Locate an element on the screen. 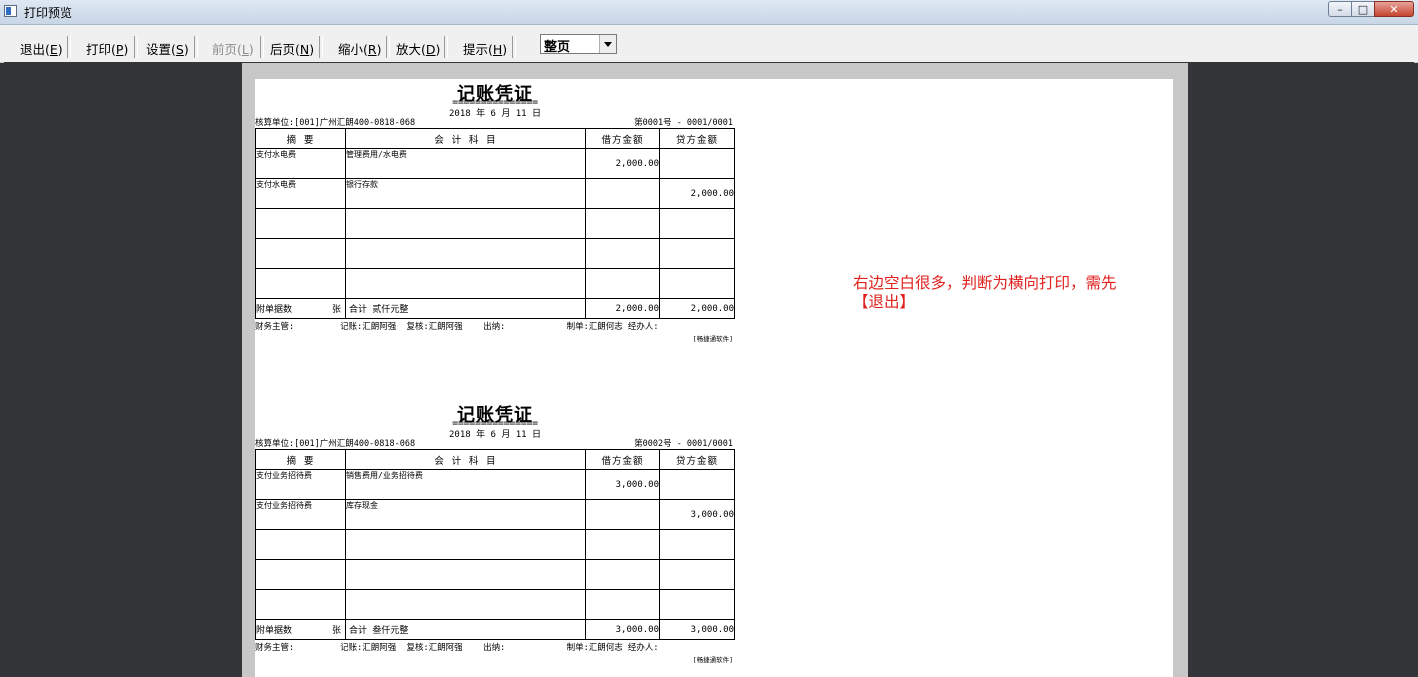 The height and width of the screenshot is (677, 1418). settings-label: 设置( is located at coordinates (161, 49).